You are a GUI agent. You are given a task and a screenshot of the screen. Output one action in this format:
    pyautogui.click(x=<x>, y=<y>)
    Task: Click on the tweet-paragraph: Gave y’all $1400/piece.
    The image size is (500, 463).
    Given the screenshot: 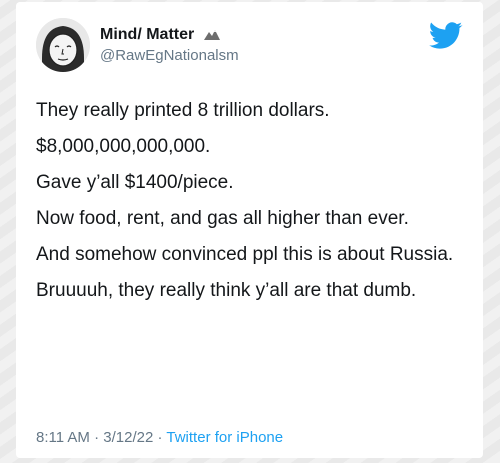 What is the action you would take?
    pyautogui.click(x=135, y=182)
    